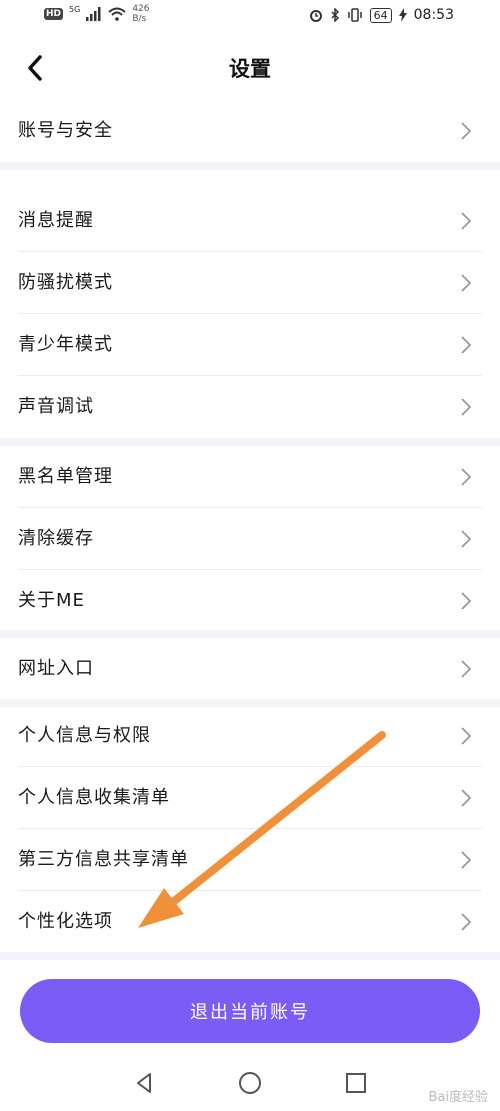 This screenshot has height=1111, width=500. Describe the element at coordinates (94, 797) in the screenshot. I see `settings-item-label: 个人信息收集清单` at that location.